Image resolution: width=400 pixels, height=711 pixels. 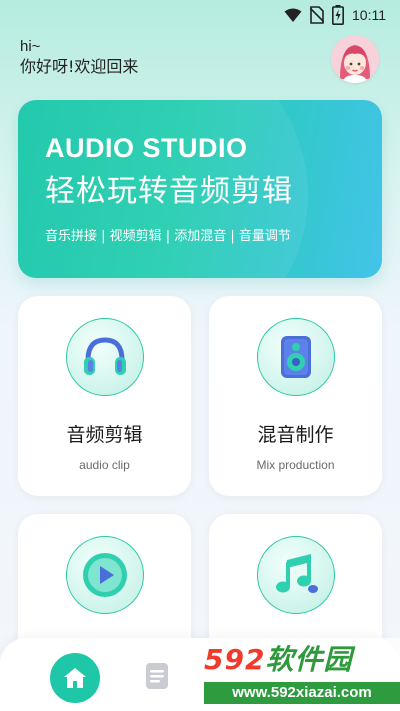 I want to click on home-icon, so click(x=75, y=678).